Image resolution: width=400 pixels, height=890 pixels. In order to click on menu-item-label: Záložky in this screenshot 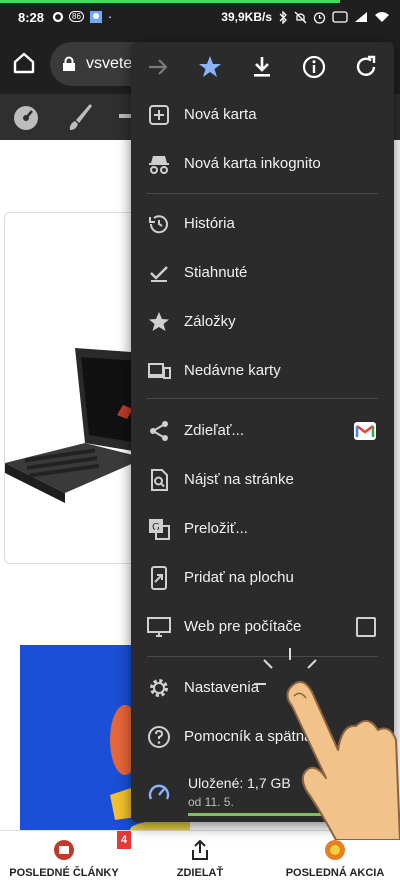, I will do `click(210, 321)`.